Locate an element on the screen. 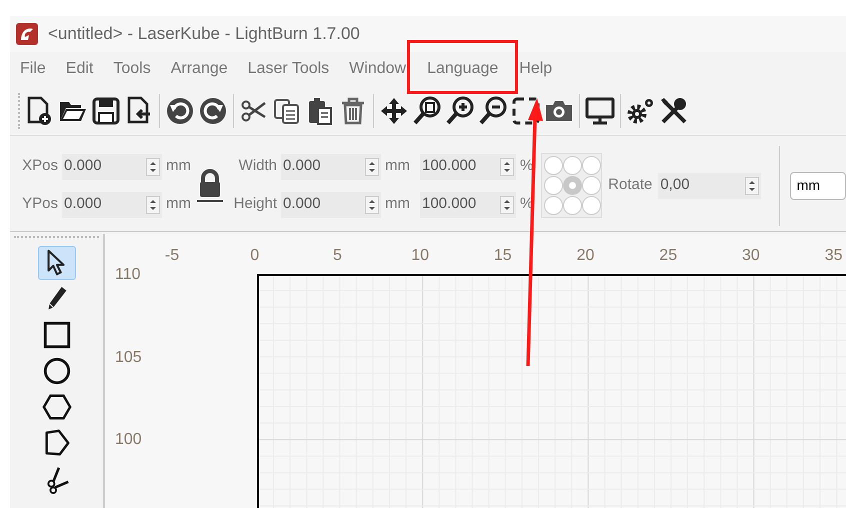 The image size is (846, 508). ruler-label: 110 is located at coordinates (128, 275).